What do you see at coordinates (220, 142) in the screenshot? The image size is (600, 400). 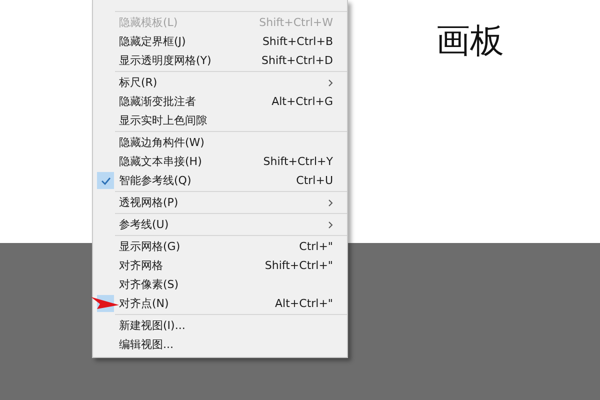 I see `menu-item: 隐藏边角构件(W)` at bounding box center [220, 142].